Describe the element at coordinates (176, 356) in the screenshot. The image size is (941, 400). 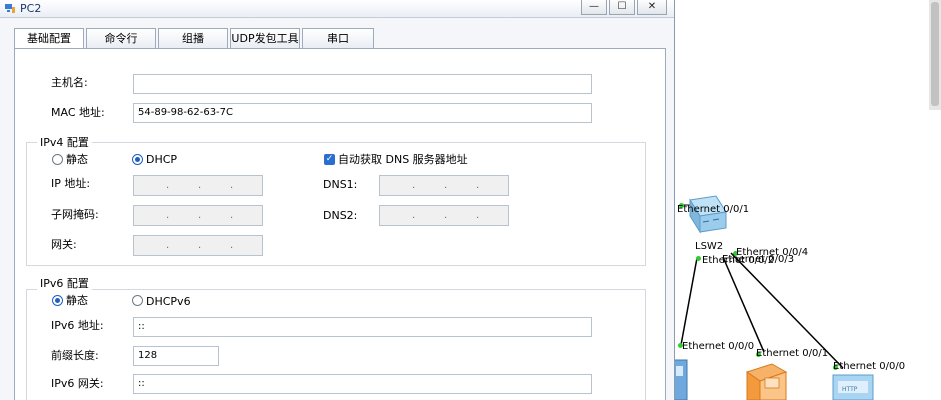
I see `prefix-length-input: 128` at that location.